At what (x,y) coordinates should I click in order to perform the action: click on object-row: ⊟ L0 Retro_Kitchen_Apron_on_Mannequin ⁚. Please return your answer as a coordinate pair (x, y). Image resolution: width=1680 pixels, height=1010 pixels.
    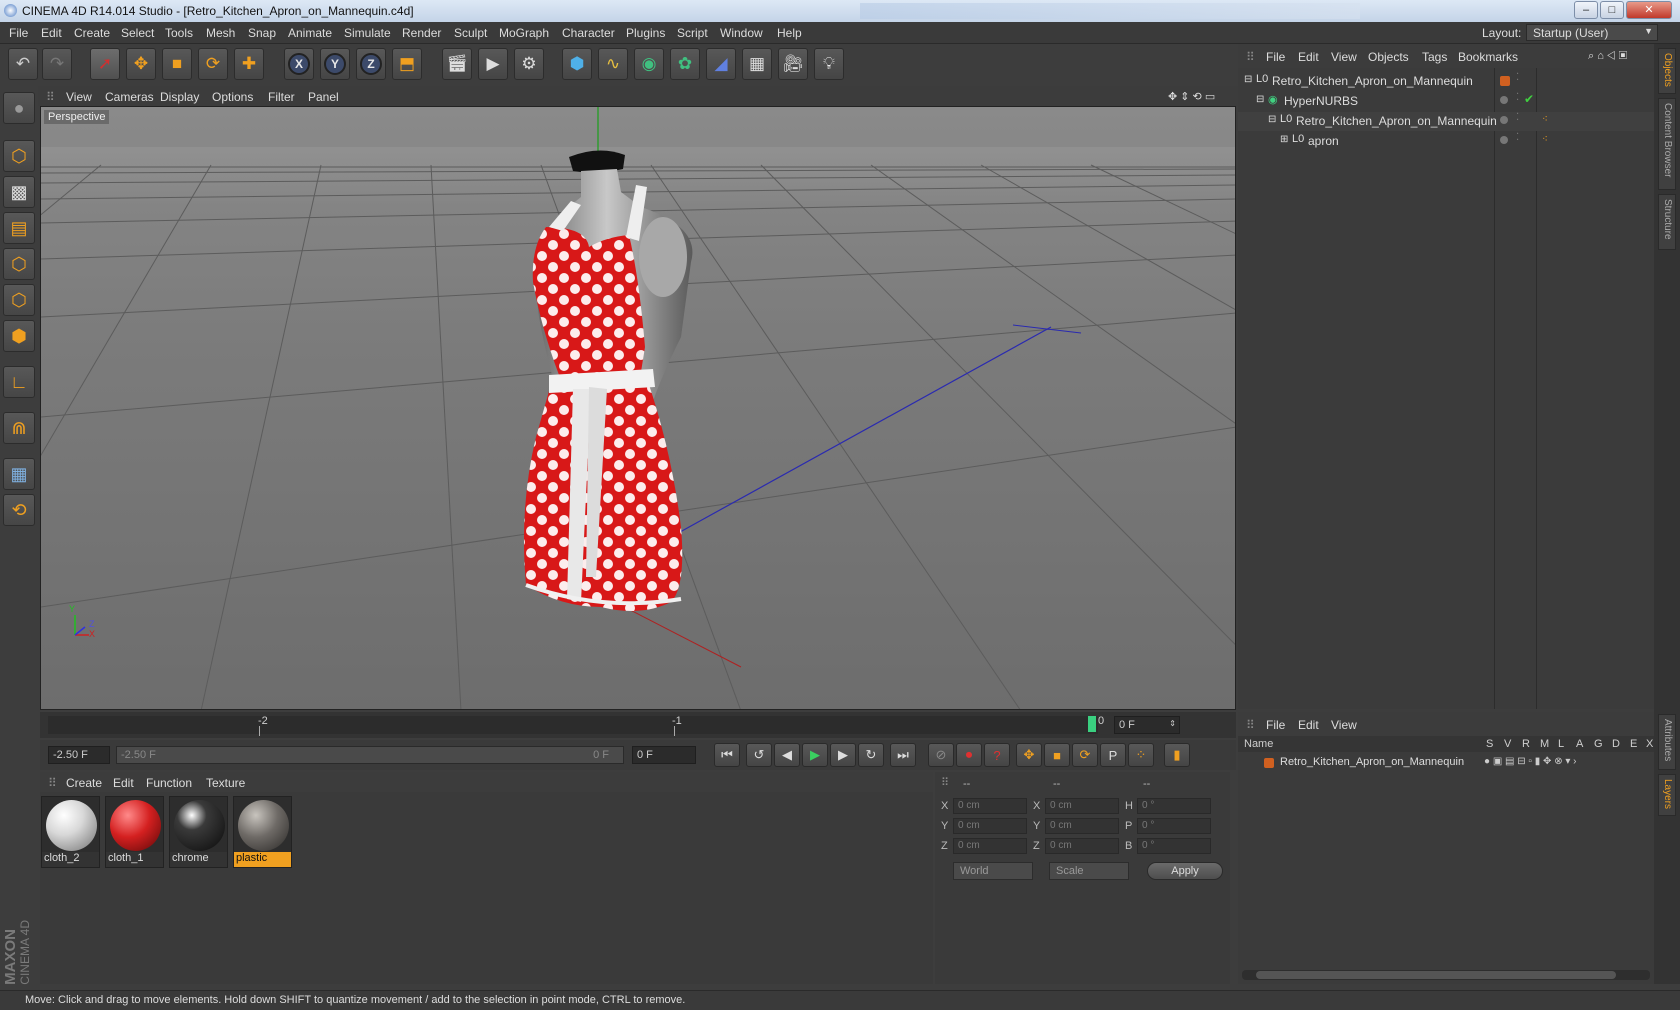
    Looking at the image, I should click on (1446, 81).